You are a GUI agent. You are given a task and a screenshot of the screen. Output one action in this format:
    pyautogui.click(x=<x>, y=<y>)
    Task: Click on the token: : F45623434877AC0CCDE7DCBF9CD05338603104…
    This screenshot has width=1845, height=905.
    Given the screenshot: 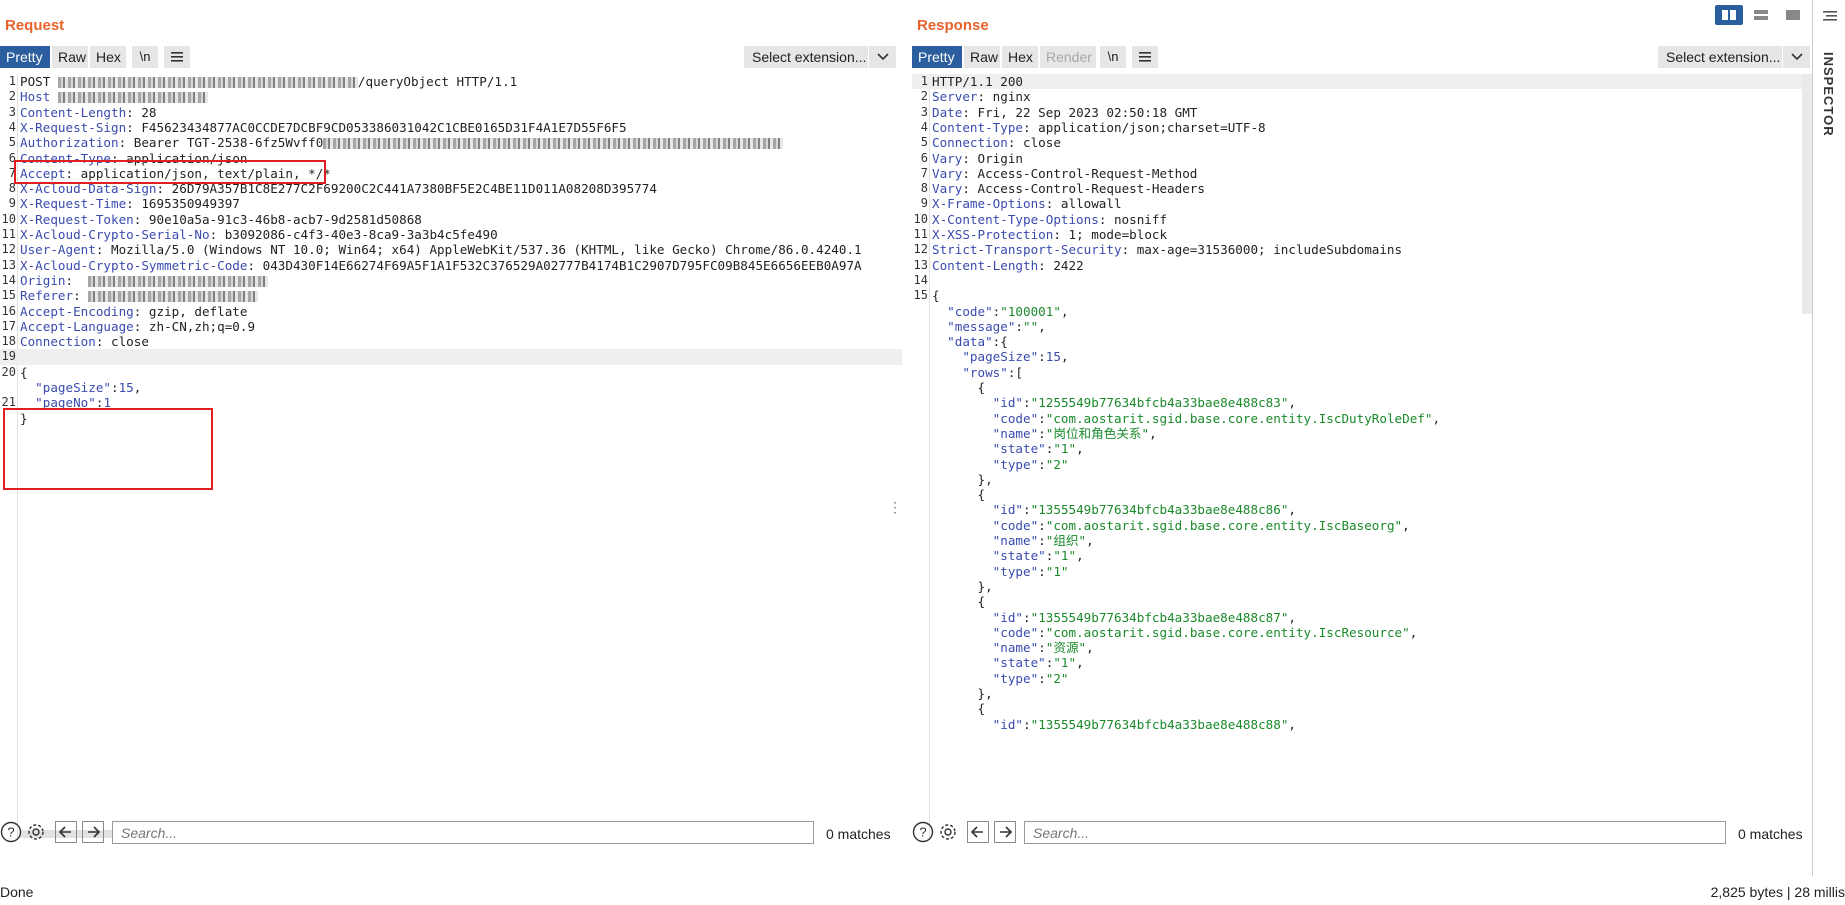 What is the action you would take?
    pyautogui.click(x=376, y=127)
    